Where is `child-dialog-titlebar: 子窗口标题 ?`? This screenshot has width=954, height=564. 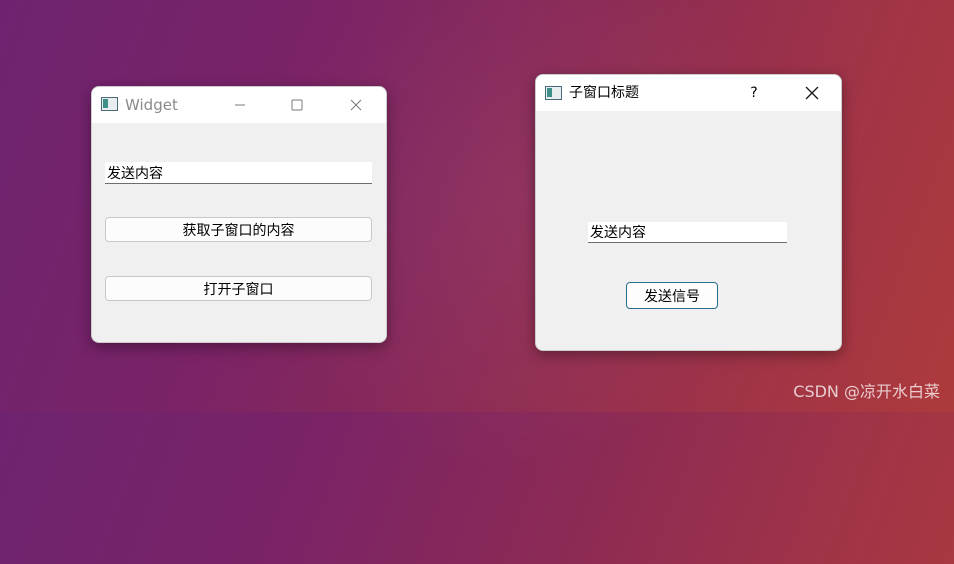 child-dialog-titlebar: 子窗口标题 ? is located at coordinates (688, 93).